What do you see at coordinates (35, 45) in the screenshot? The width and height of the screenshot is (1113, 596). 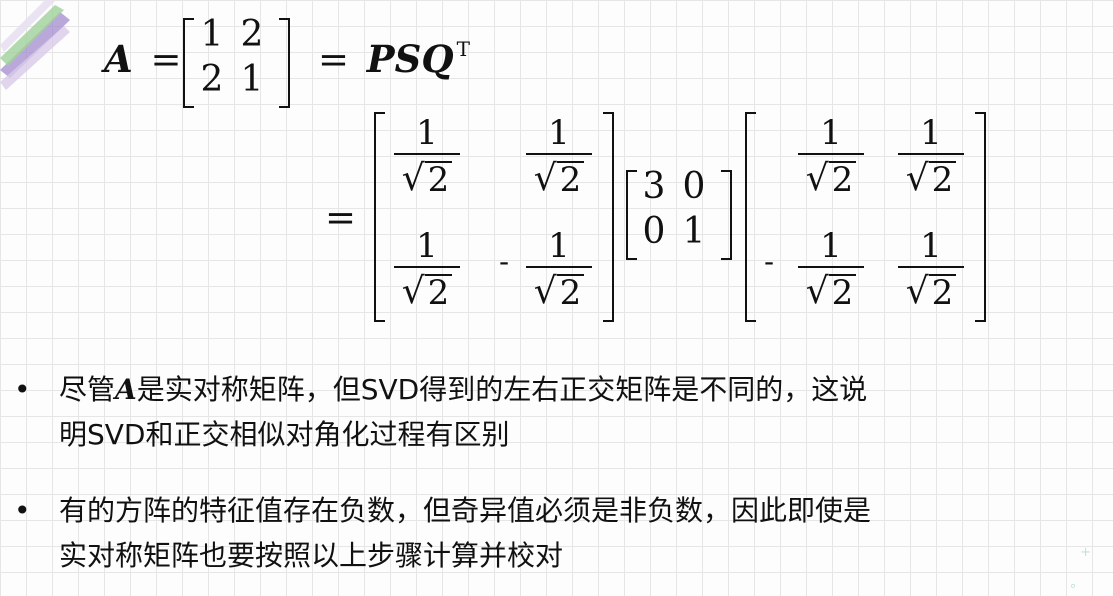 I see `corner-books-decoration` at bounding box center [35, 45].